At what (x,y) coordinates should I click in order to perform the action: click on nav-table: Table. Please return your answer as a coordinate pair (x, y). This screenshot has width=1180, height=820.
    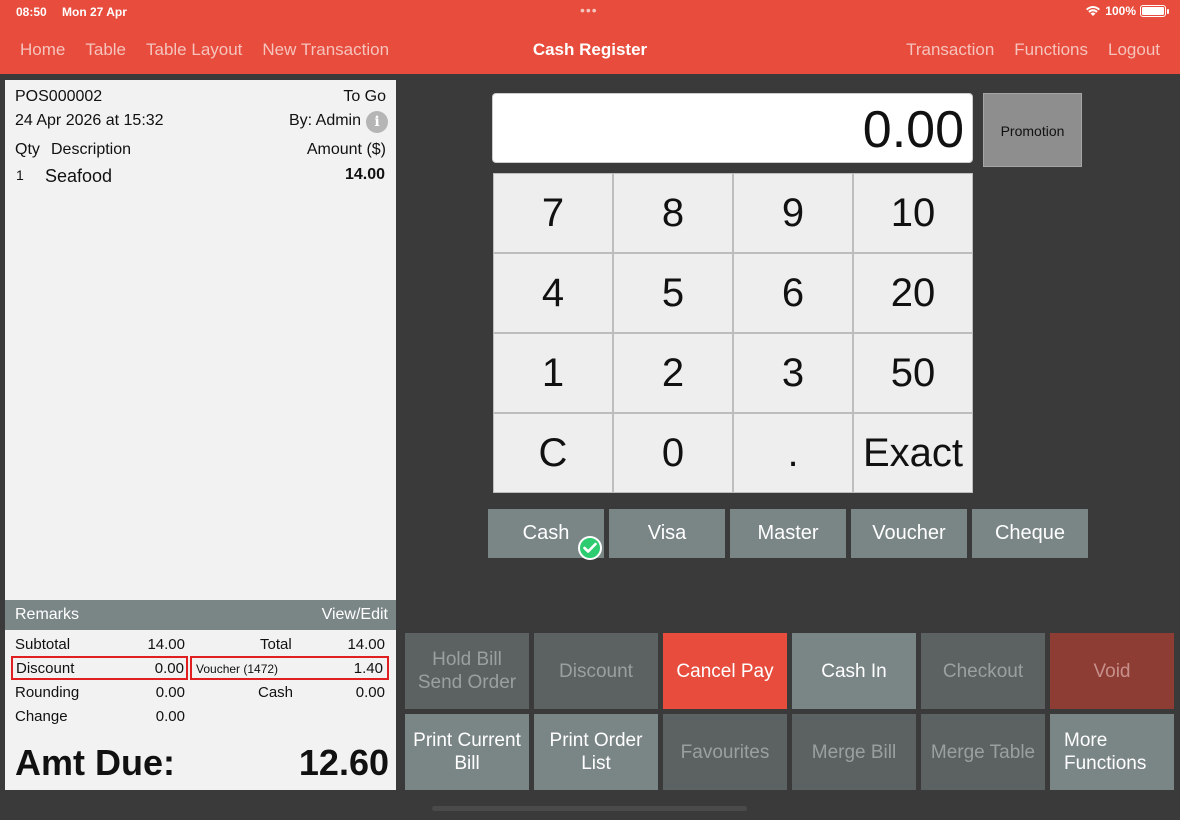
    Looking at the image, I should click on (105, 50).